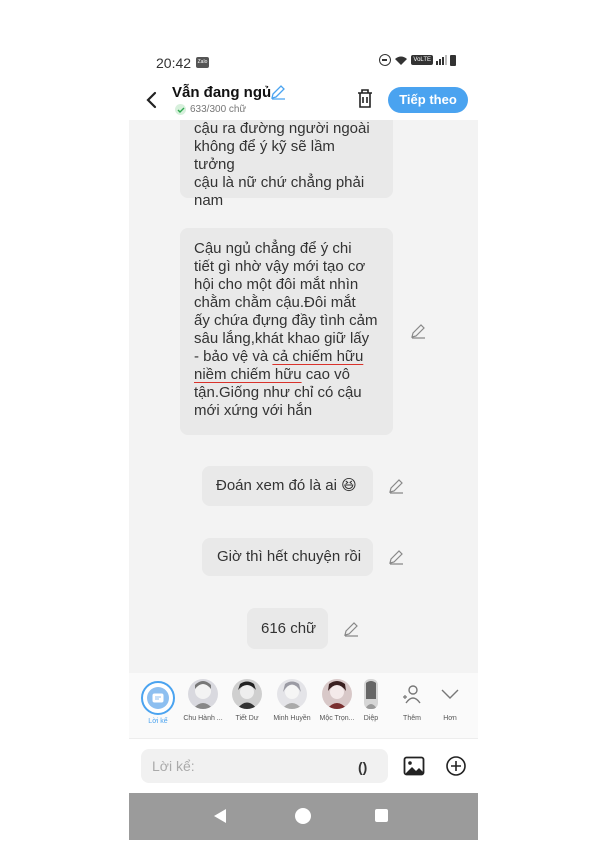 This screenshot has height=849, width=600. I want to click on input-placeholder: Lời kể:, so click(173, 766).